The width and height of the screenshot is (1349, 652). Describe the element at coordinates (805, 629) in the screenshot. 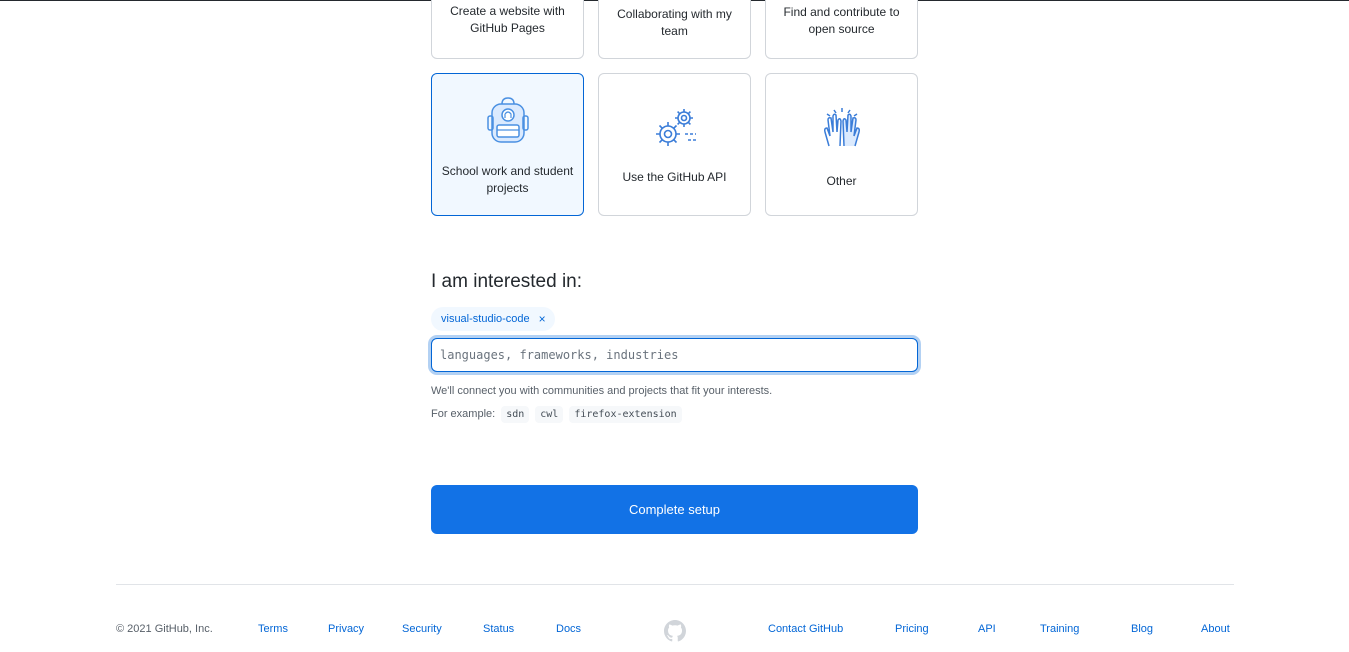

I see `footer-link-contact: Contact GitHub` at that location.